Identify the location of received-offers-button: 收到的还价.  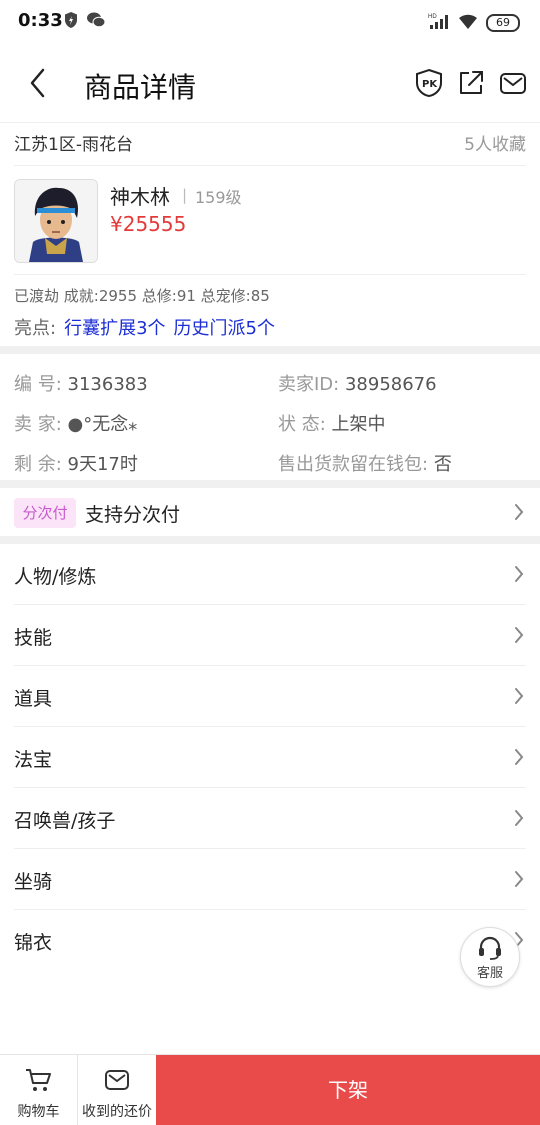
(117, 1090).